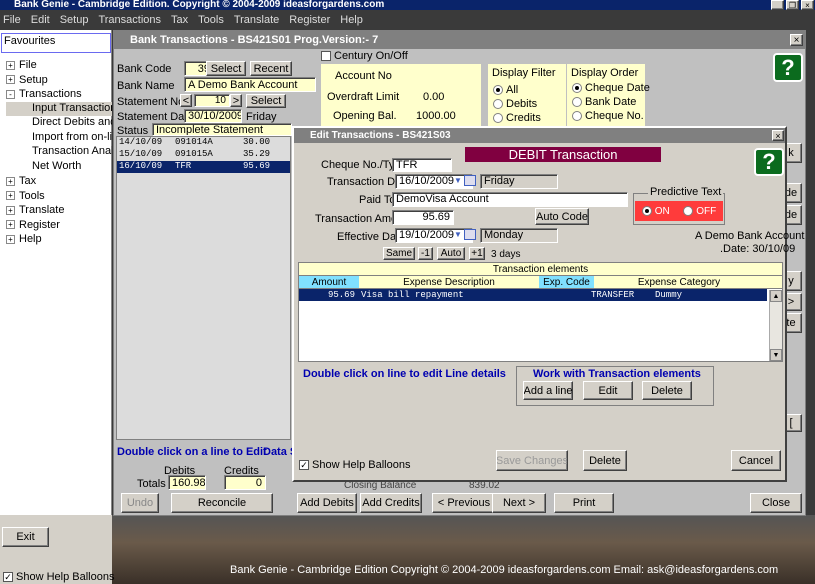 Image resolution: width=815 pixels, height=584 pixels. Describe the element at coordinates (329, 282) in the screenshot. I see `col-amount: Amount` at that location.